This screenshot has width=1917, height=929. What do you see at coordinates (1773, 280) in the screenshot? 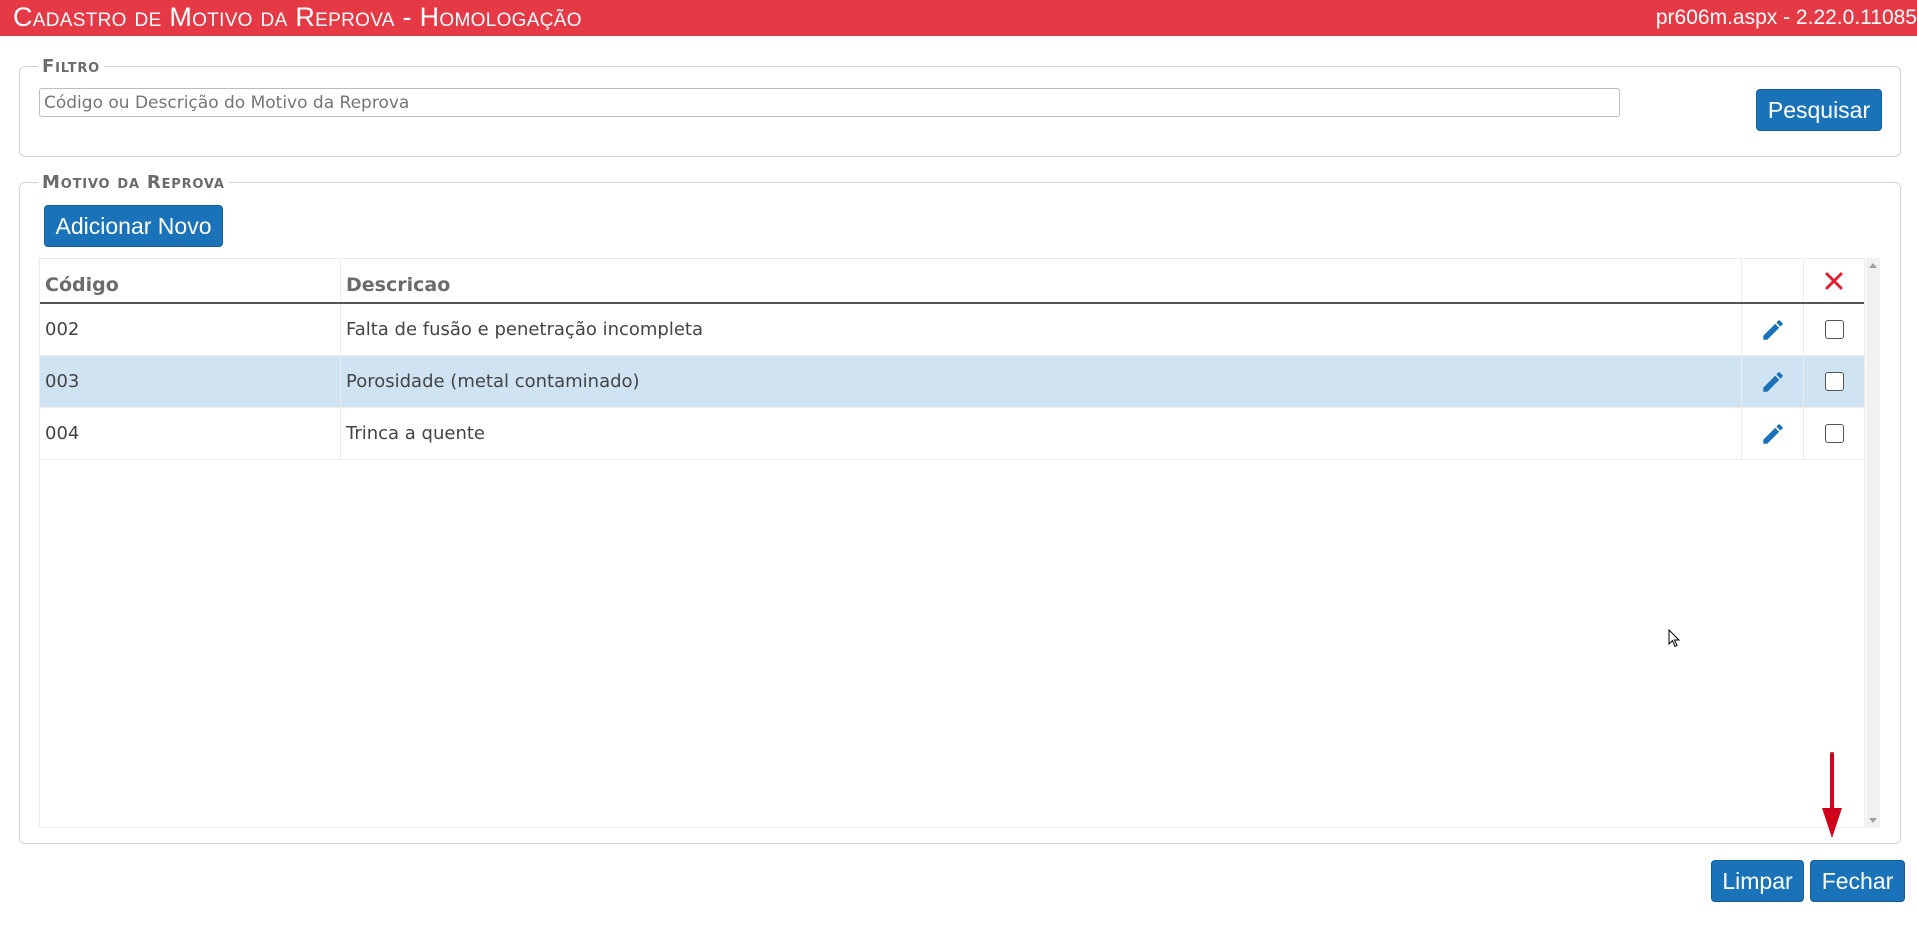
I see `column-header-edit` at bounding box center [1773, 280].